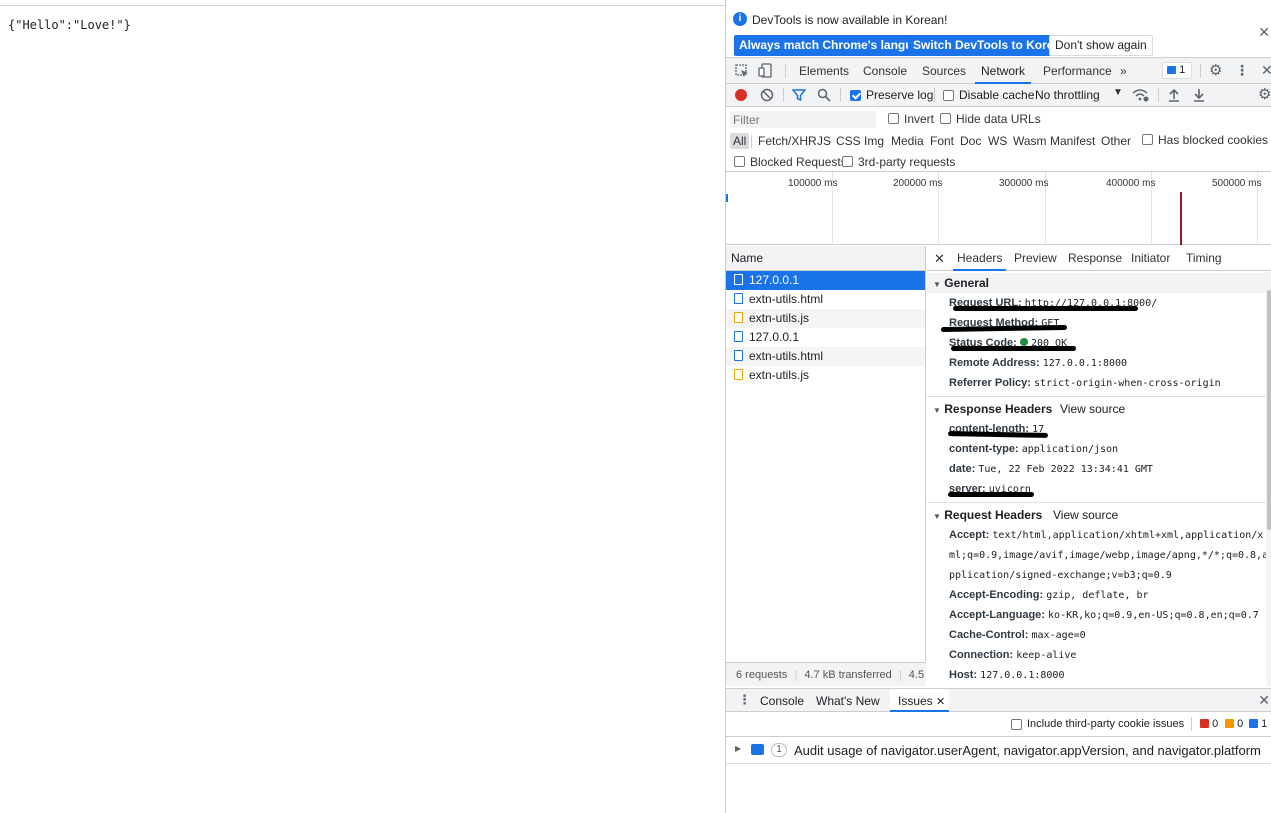 The height and width of the screenshot is (813, 1271). I want to click on header-accept-encoding: Accept-Encoding: gzip, deflate, br, so click(1049, 595).